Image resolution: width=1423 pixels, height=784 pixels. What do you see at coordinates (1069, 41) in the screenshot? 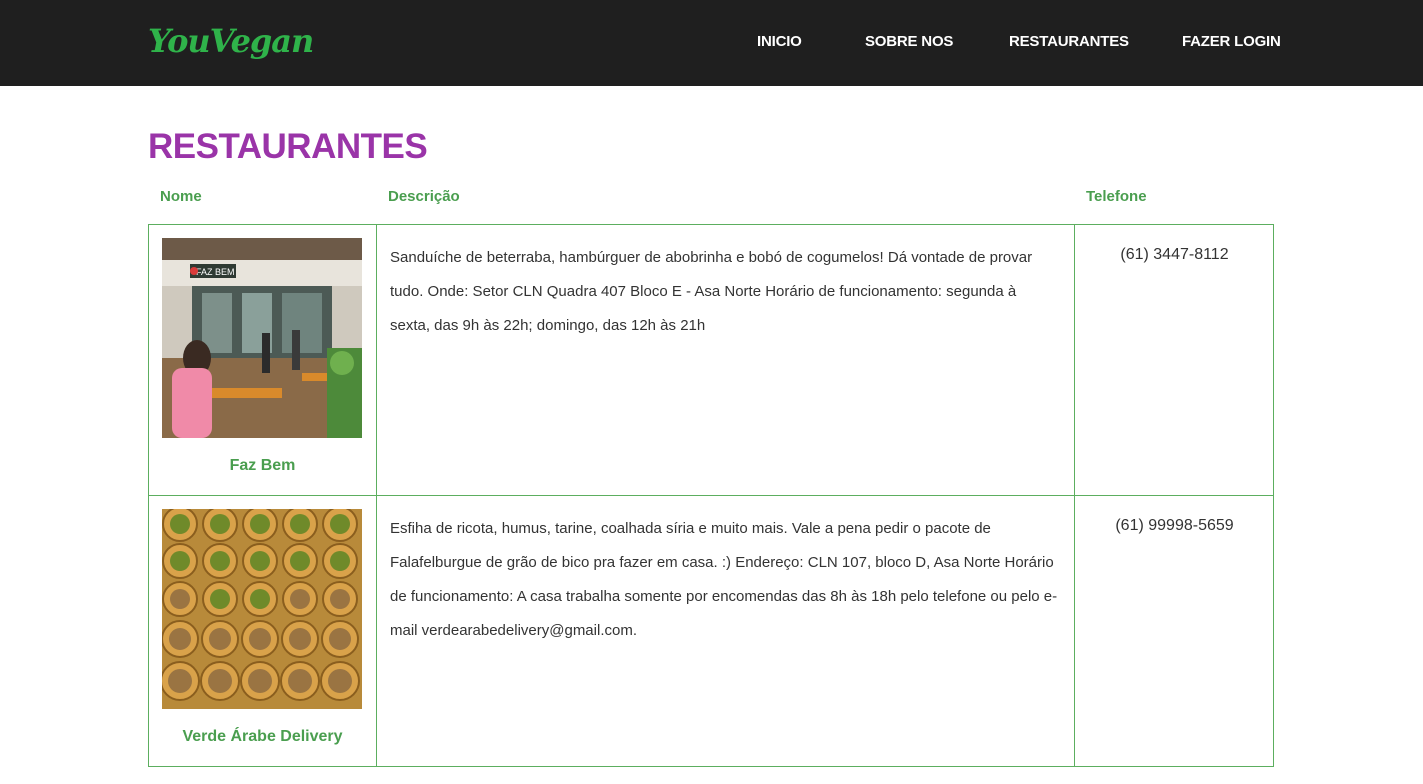
I see `nav-link-restaurantes: RESTAURANTES` at bounding box center [1069, 41].